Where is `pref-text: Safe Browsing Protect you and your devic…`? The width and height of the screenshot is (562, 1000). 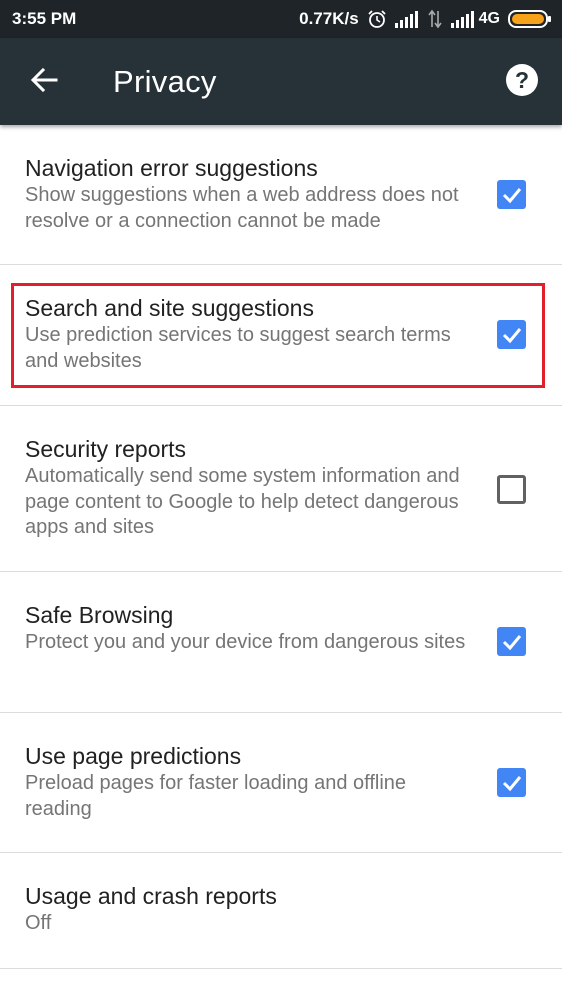
pref-text: Safe Browsing Protect you and your devic… is located at coordinates (247, 628).